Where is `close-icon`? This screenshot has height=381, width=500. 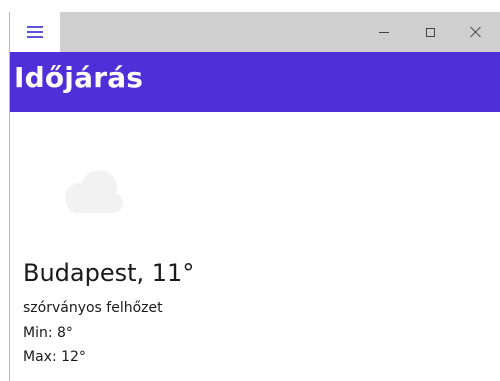 close-icon is located at coordinates (476, 32).